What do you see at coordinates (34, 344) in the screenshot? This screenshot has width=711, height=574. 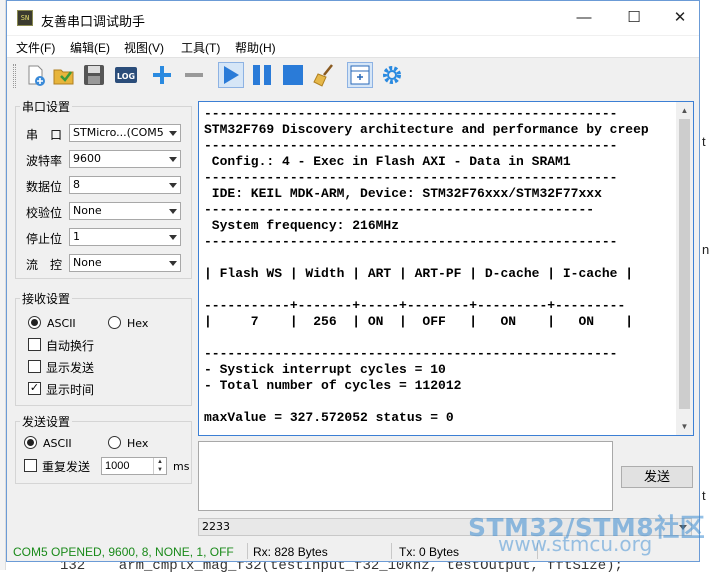 I see `auto-wrap-checkbox` at bounding box center [34, 344].